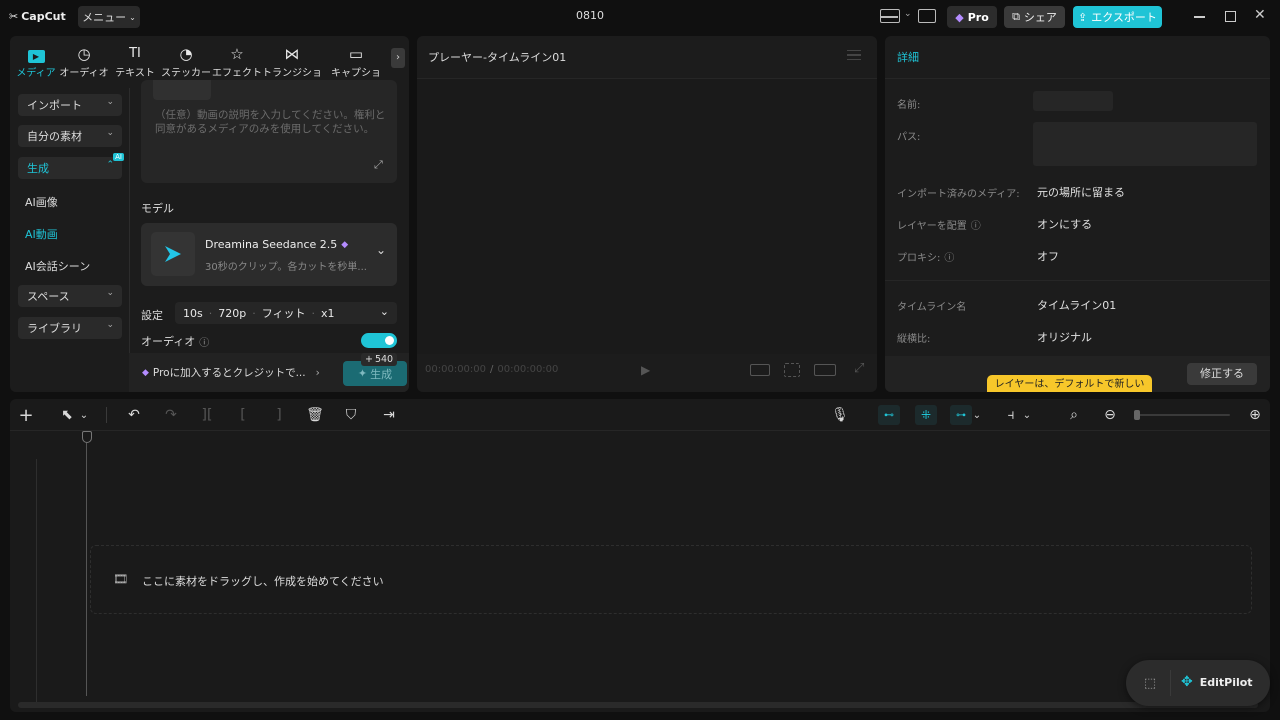 This screenshot has height=720, width=1280. Describe the element at coordinates (1027, 415) in the screenshot. I see `preview-chevron-down-icon: ⌄` at that location.